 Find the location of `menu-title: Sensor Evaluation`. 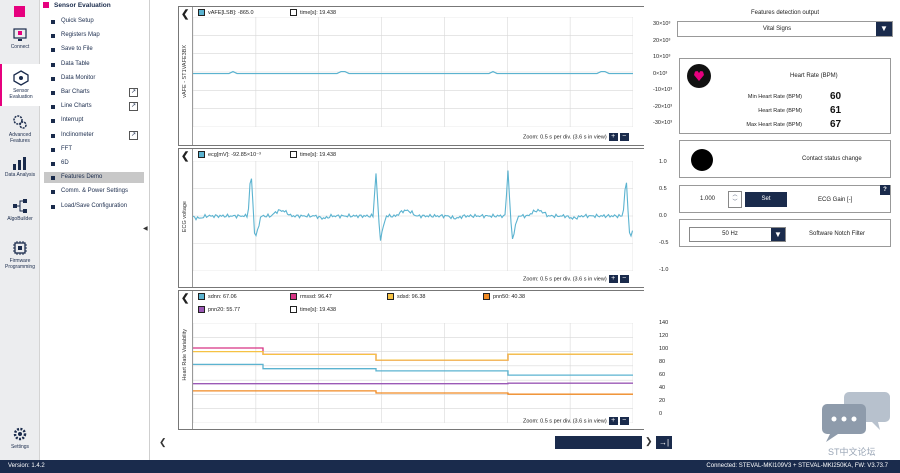

menu-title: Sensor Evaluation is located at coordinates (82, 5).